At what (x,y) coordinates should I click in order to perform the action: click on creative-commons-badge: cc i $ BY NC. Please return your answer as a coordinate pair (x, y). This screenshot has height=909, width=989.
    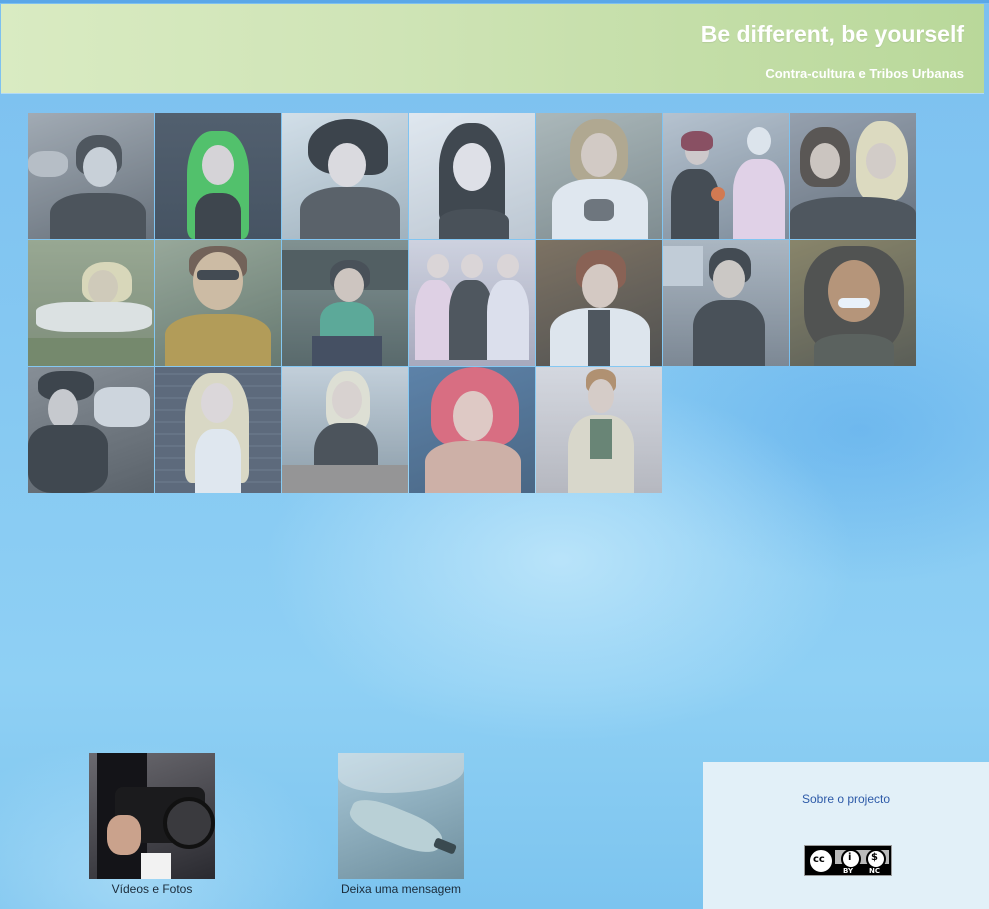
    Looking at the image, I should click on (848, 860).